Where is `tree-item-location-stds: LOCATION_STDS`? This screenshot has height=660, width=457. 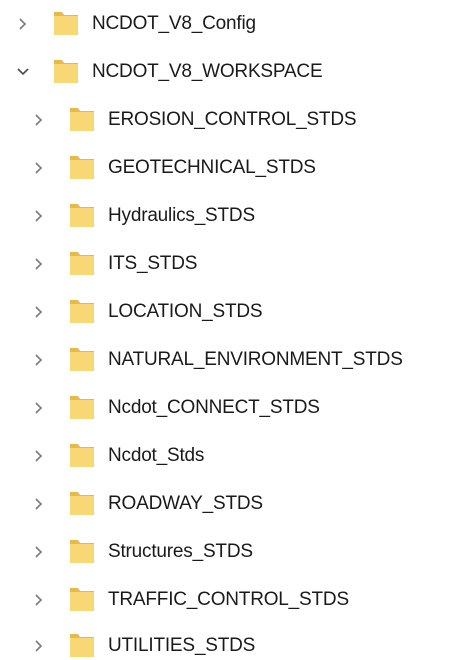
tree-item-location-stds: LOCATION_STDS is located at coordinates (228, 312).